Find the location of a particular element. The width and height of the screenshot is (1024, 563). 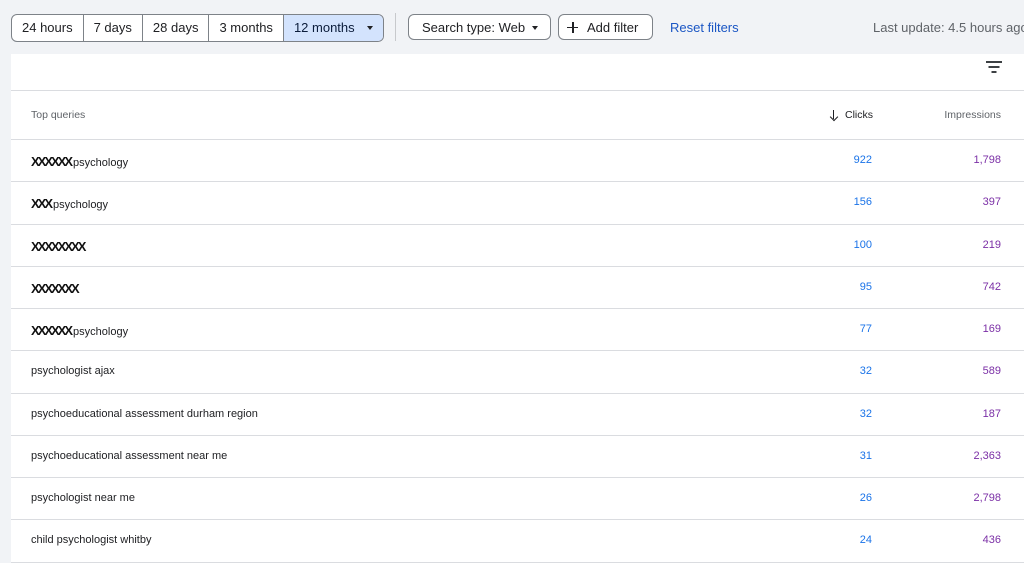

query-cell: psychologist ajax is located at coordinates (73, 371).